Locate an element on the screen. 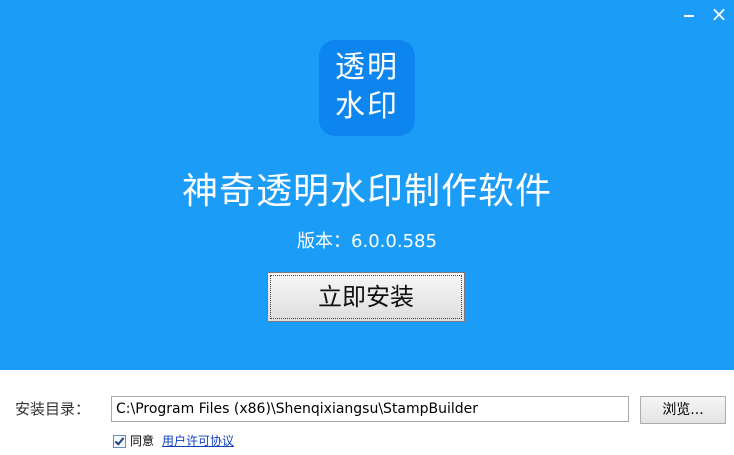 Image resolution: width=734 pixels, height=455 pixels. agree-label: 同意 is located at coordinates (142, 441).